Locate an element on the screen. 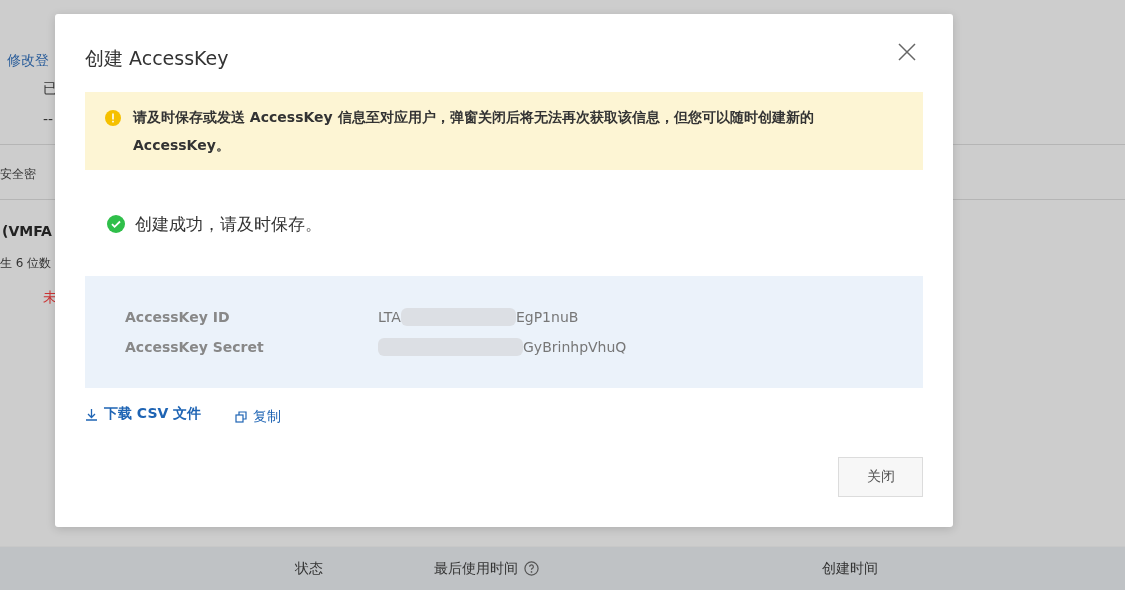  page-text: 安全密 is located at coordinates (18, 174).